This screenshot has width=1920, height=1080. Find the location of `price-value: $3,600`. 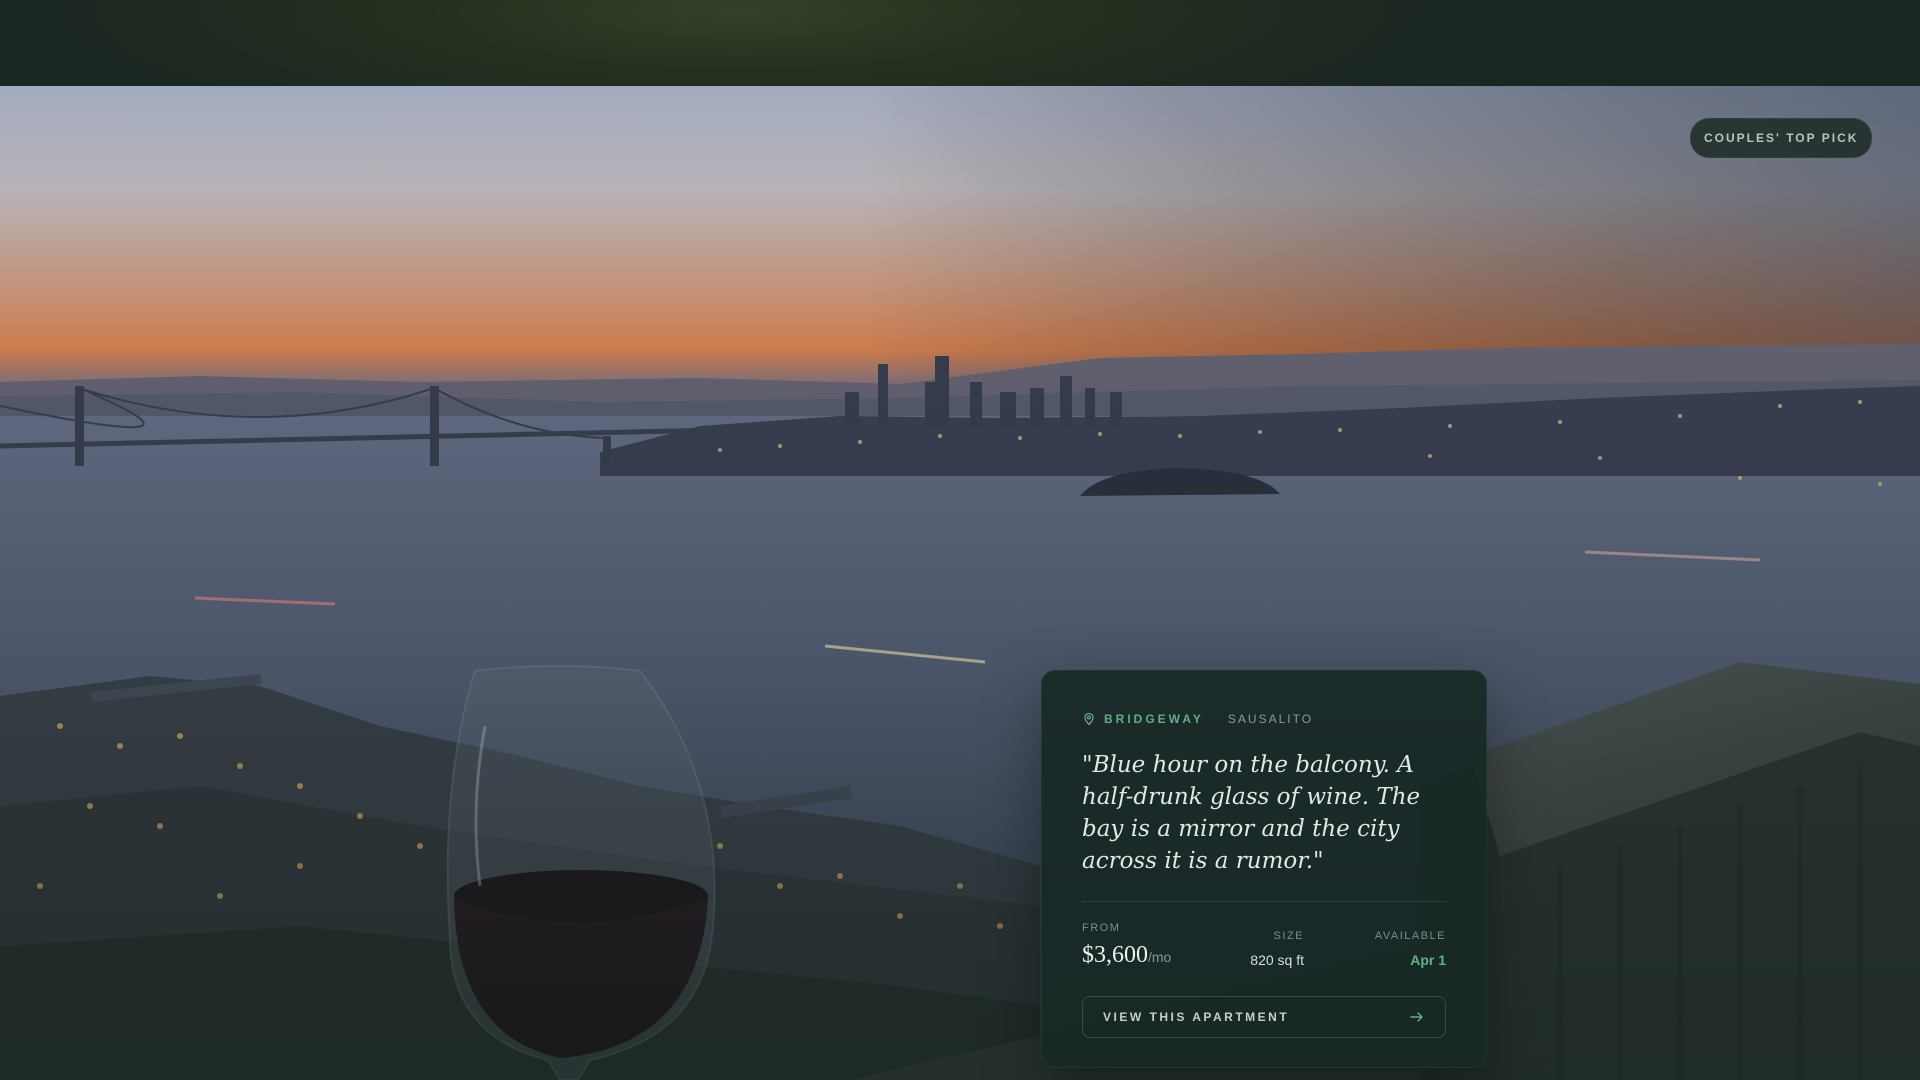

price-value: $3,600 is located at coordinates (1115, 955).